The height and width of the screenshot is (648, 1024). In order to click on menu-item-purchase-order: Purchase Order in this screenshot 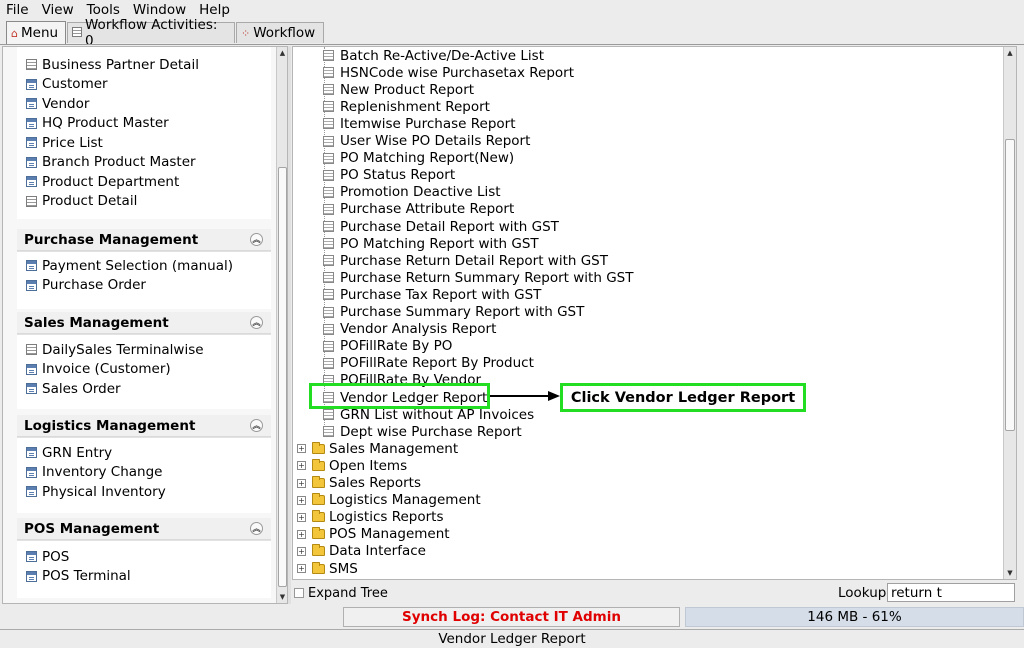, I will do `click(144, 286)`.